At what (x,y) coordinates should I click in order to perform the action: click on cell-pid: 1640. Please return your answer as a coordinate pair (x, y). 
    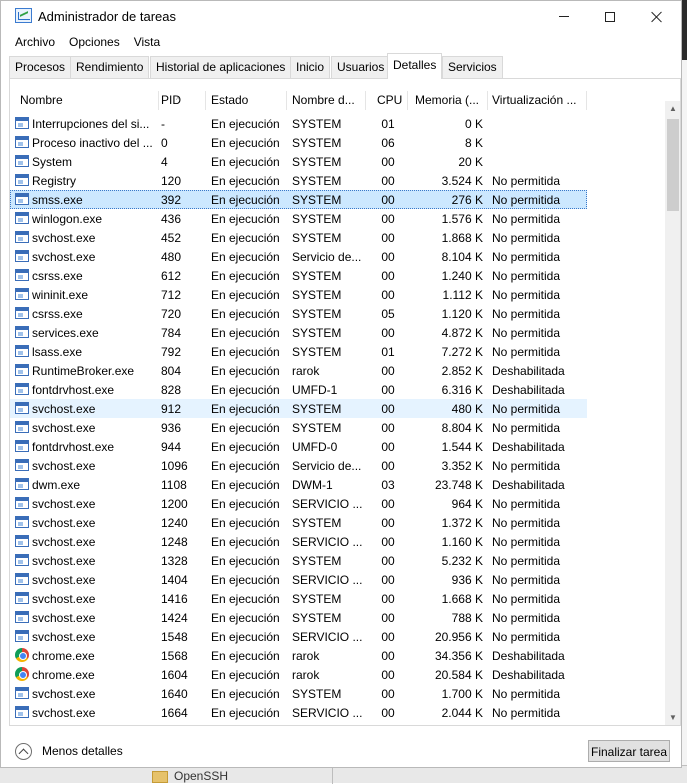
    Looking at the image, I should click on (174, 694).